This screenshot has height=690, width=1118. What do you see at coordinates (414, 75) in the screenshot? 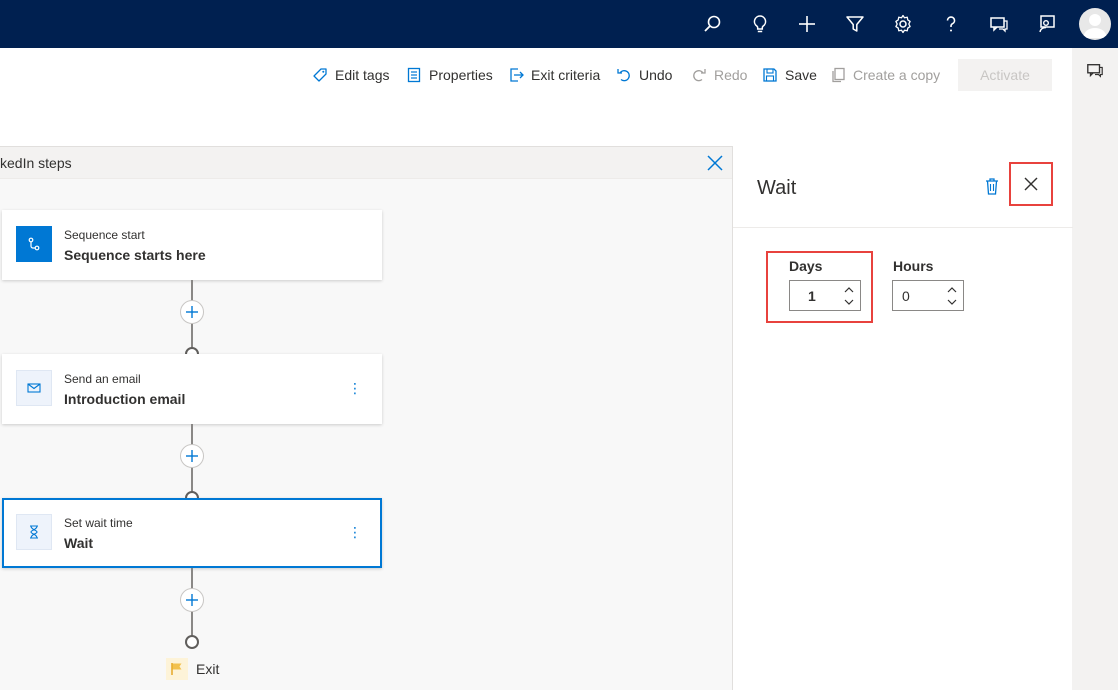
I see `properties-icon` at bounding box center [414, 75].